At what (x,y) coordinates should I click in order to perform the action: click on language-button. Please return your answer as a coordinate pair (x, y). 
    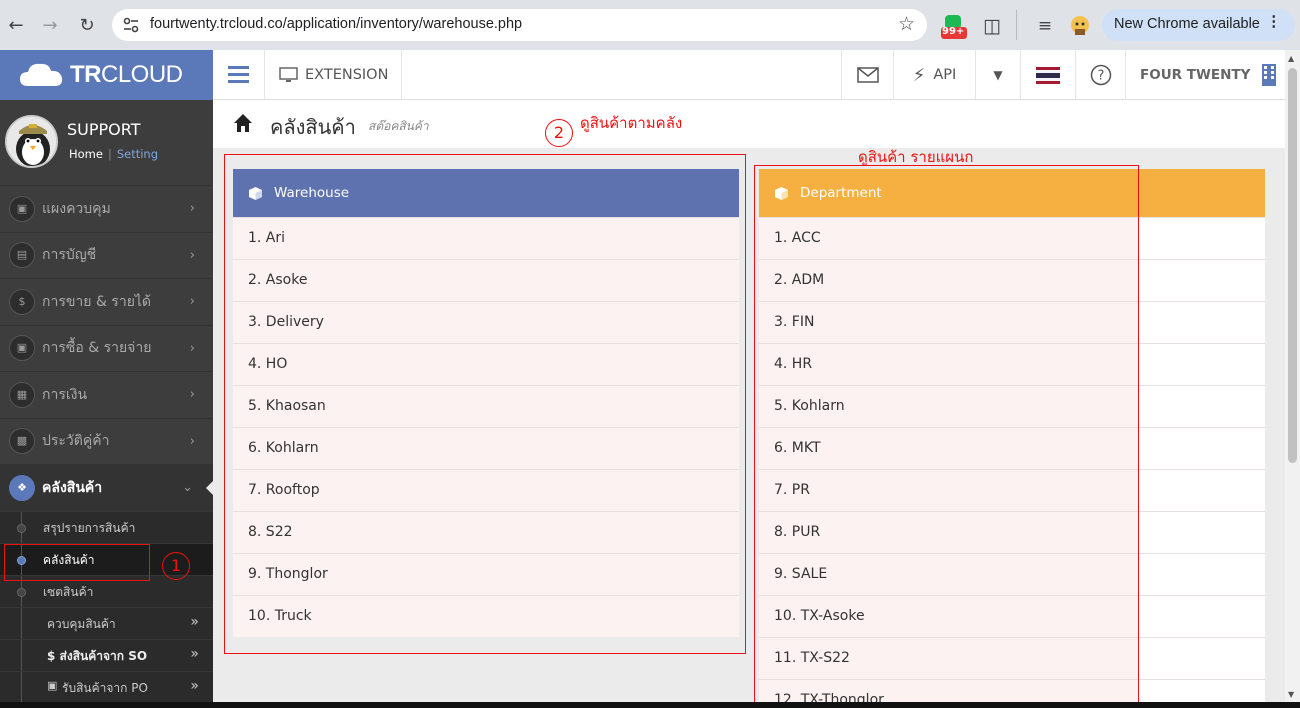
    Looking at the image, I should click on (1047, 75).